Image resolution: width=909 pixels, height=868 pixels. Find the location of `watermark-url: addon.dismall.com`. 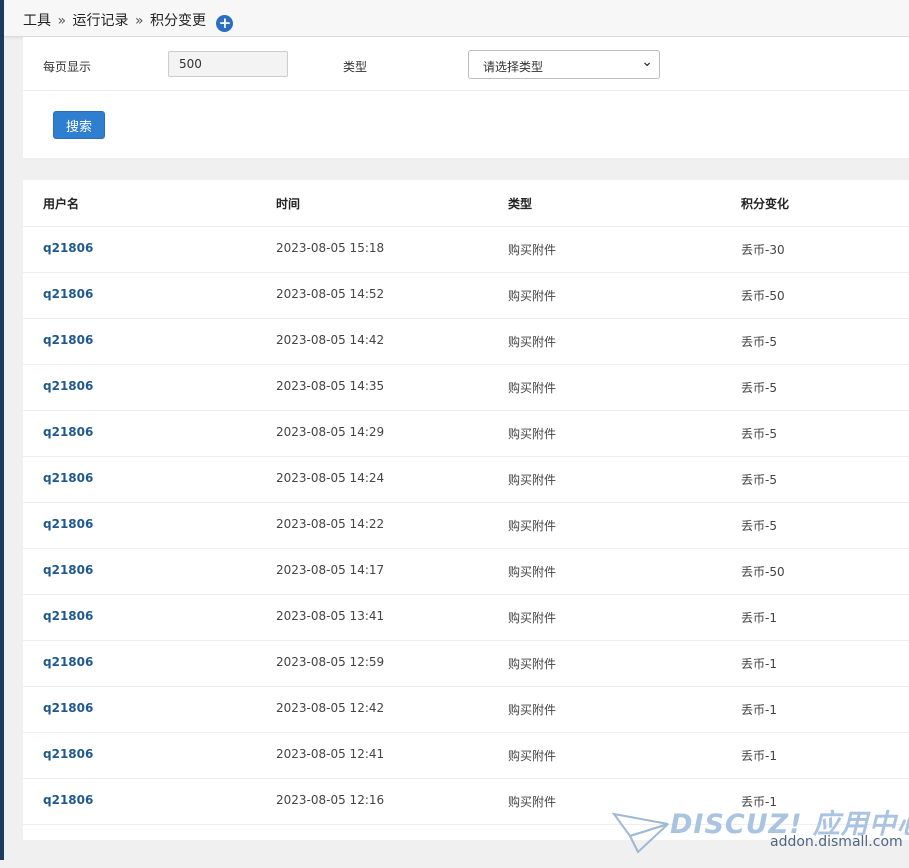

watermark-url: addon.dismall.com is located at coordinates (836, 842).